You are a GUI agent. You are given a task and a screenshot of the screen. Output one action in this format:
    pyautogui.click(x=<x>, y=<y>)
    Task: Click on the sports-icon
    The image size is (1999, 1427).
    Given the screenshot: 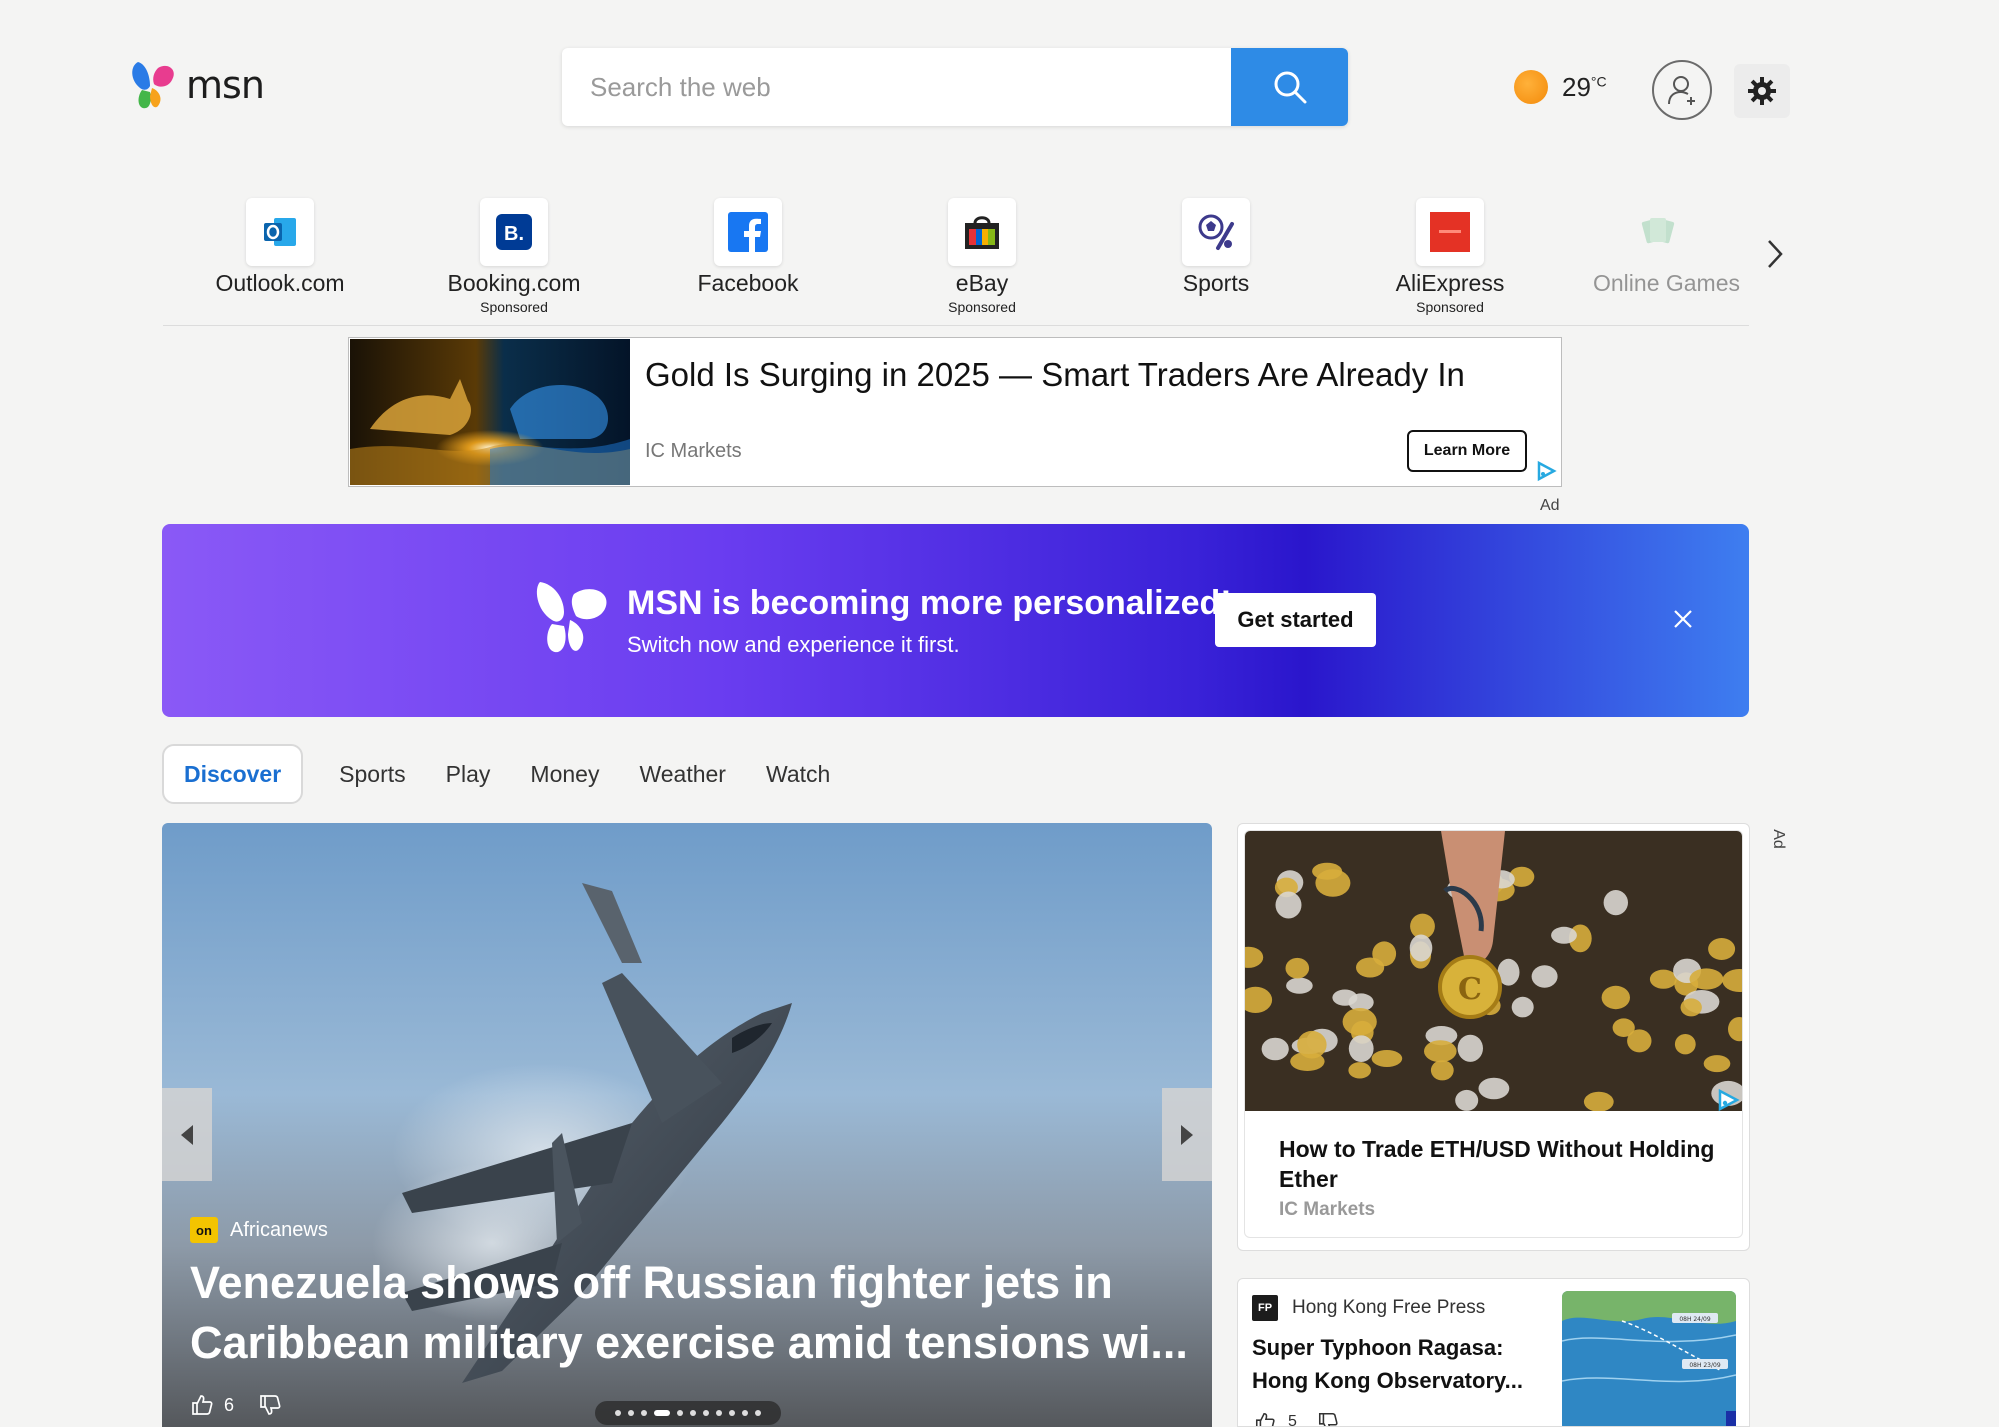 What is the action you would take?
    pyautogui.click(x=1216, y=232)
    